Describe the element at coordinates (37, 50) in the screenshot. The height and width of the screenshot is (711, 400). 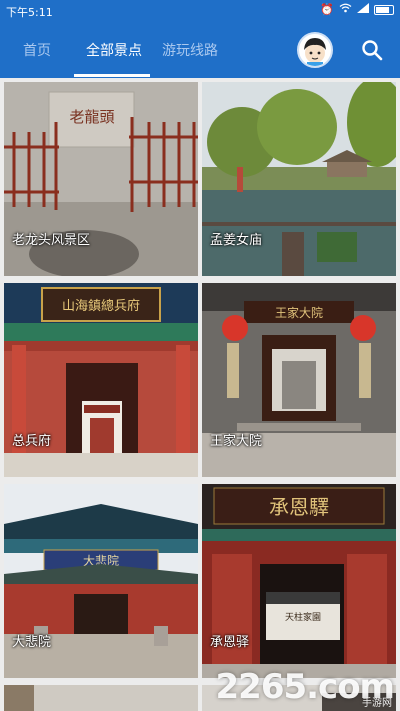
I see `tab-home: 首页` at that location.